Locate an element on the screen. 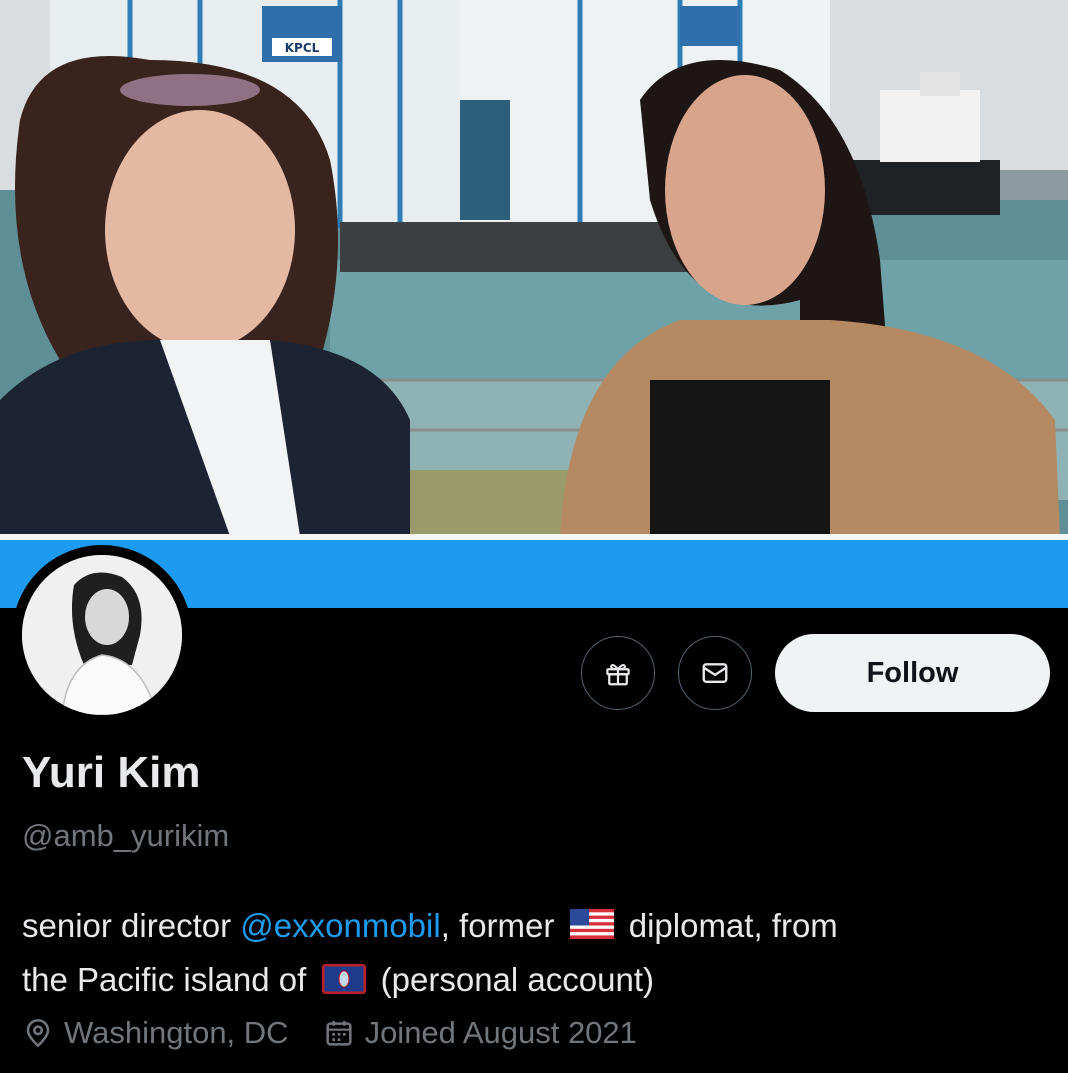 This screenshot has width=1068, height=1073. follow-button: Follow is located at coordinates (912, 673).